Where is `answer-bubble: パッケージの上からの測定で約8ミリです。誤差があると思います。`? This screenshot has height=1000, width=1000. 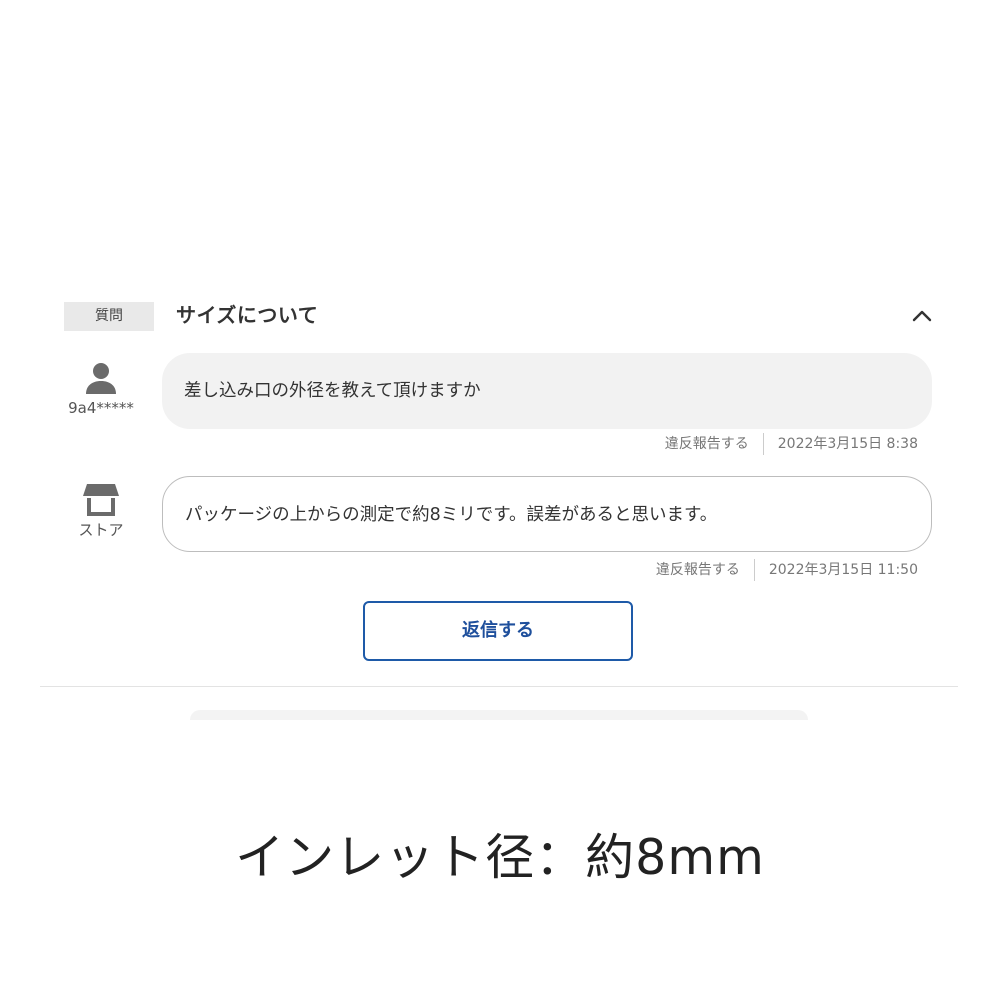
answer-bubble: パッケージの上からの測定で約8ミリです。誤差があると思います。 is located at coordinates (547, 514).